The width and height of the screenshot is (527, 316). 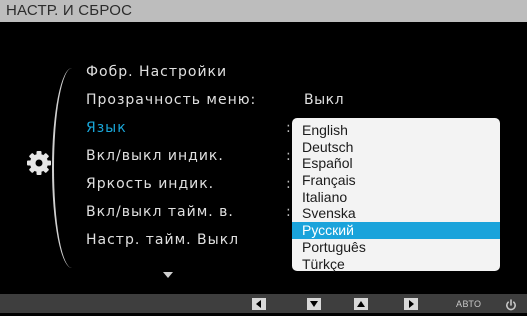 What do you see at coordinates (163, 240) in the screenshot?
I see `menu-item-label: Настр. тайм. Выкл` at bounding box center [163, 240].